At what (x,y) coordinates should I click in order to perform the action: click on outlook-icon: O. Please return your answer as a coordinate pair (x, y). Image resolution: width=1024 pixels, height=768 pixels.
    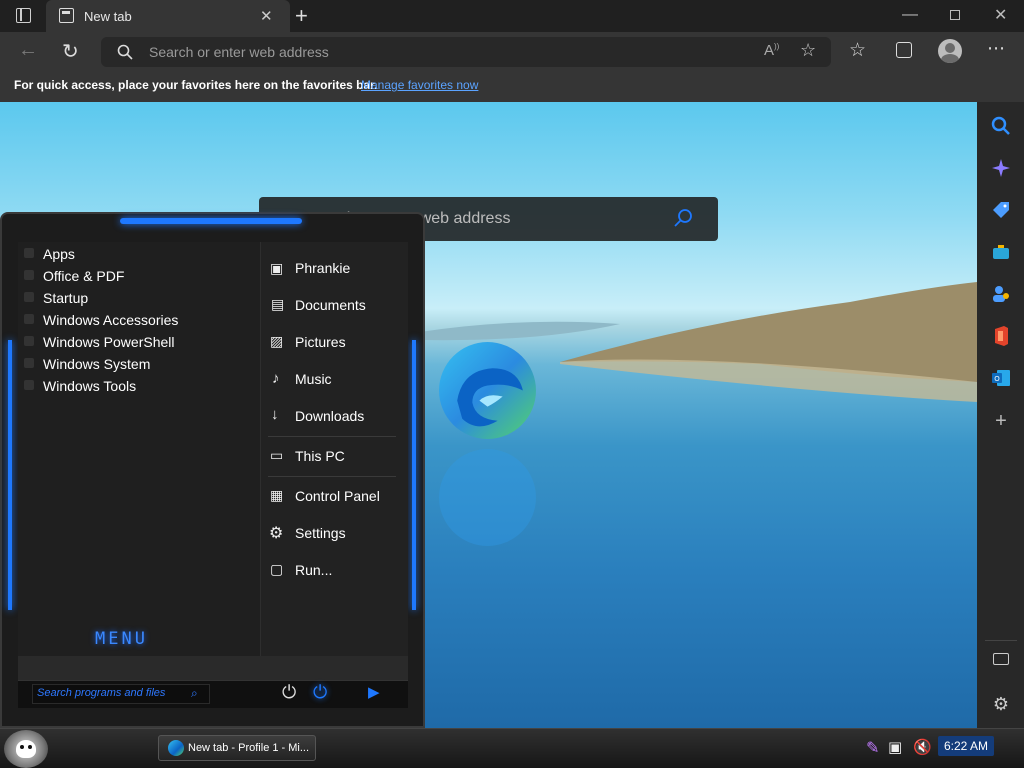
    Looking at the image, I should click on (1001, 378).